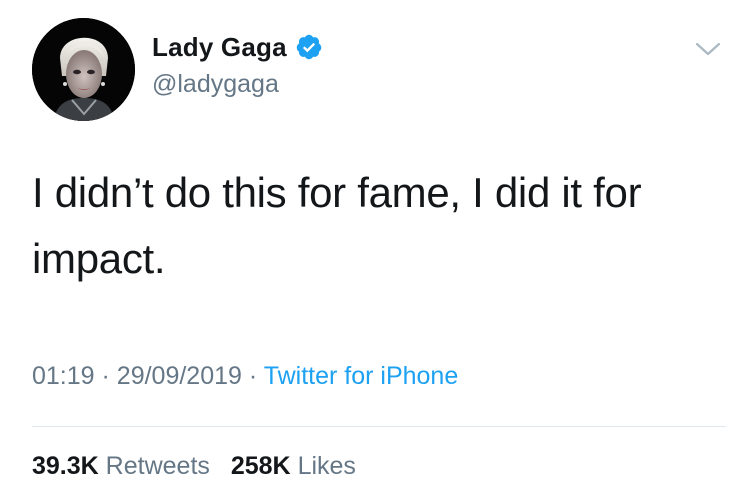  I want to click on retweets-stat: 39.3K Retweets, so click(124, 466).